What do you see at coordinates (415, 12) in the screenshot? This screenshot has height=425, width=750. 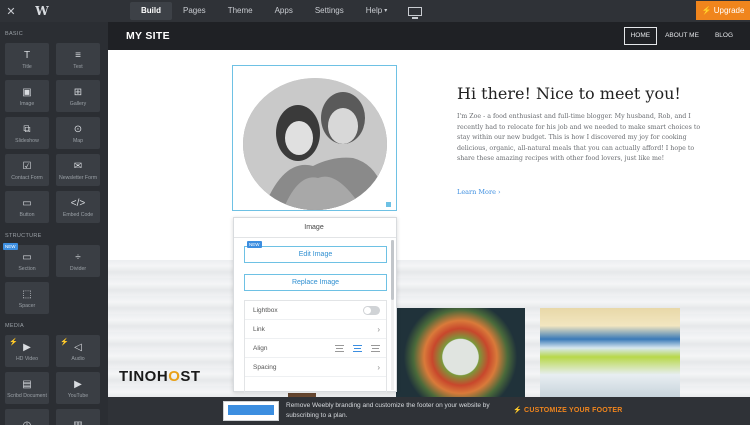 I see `monitor-icon` at bounding box center [415, 12].